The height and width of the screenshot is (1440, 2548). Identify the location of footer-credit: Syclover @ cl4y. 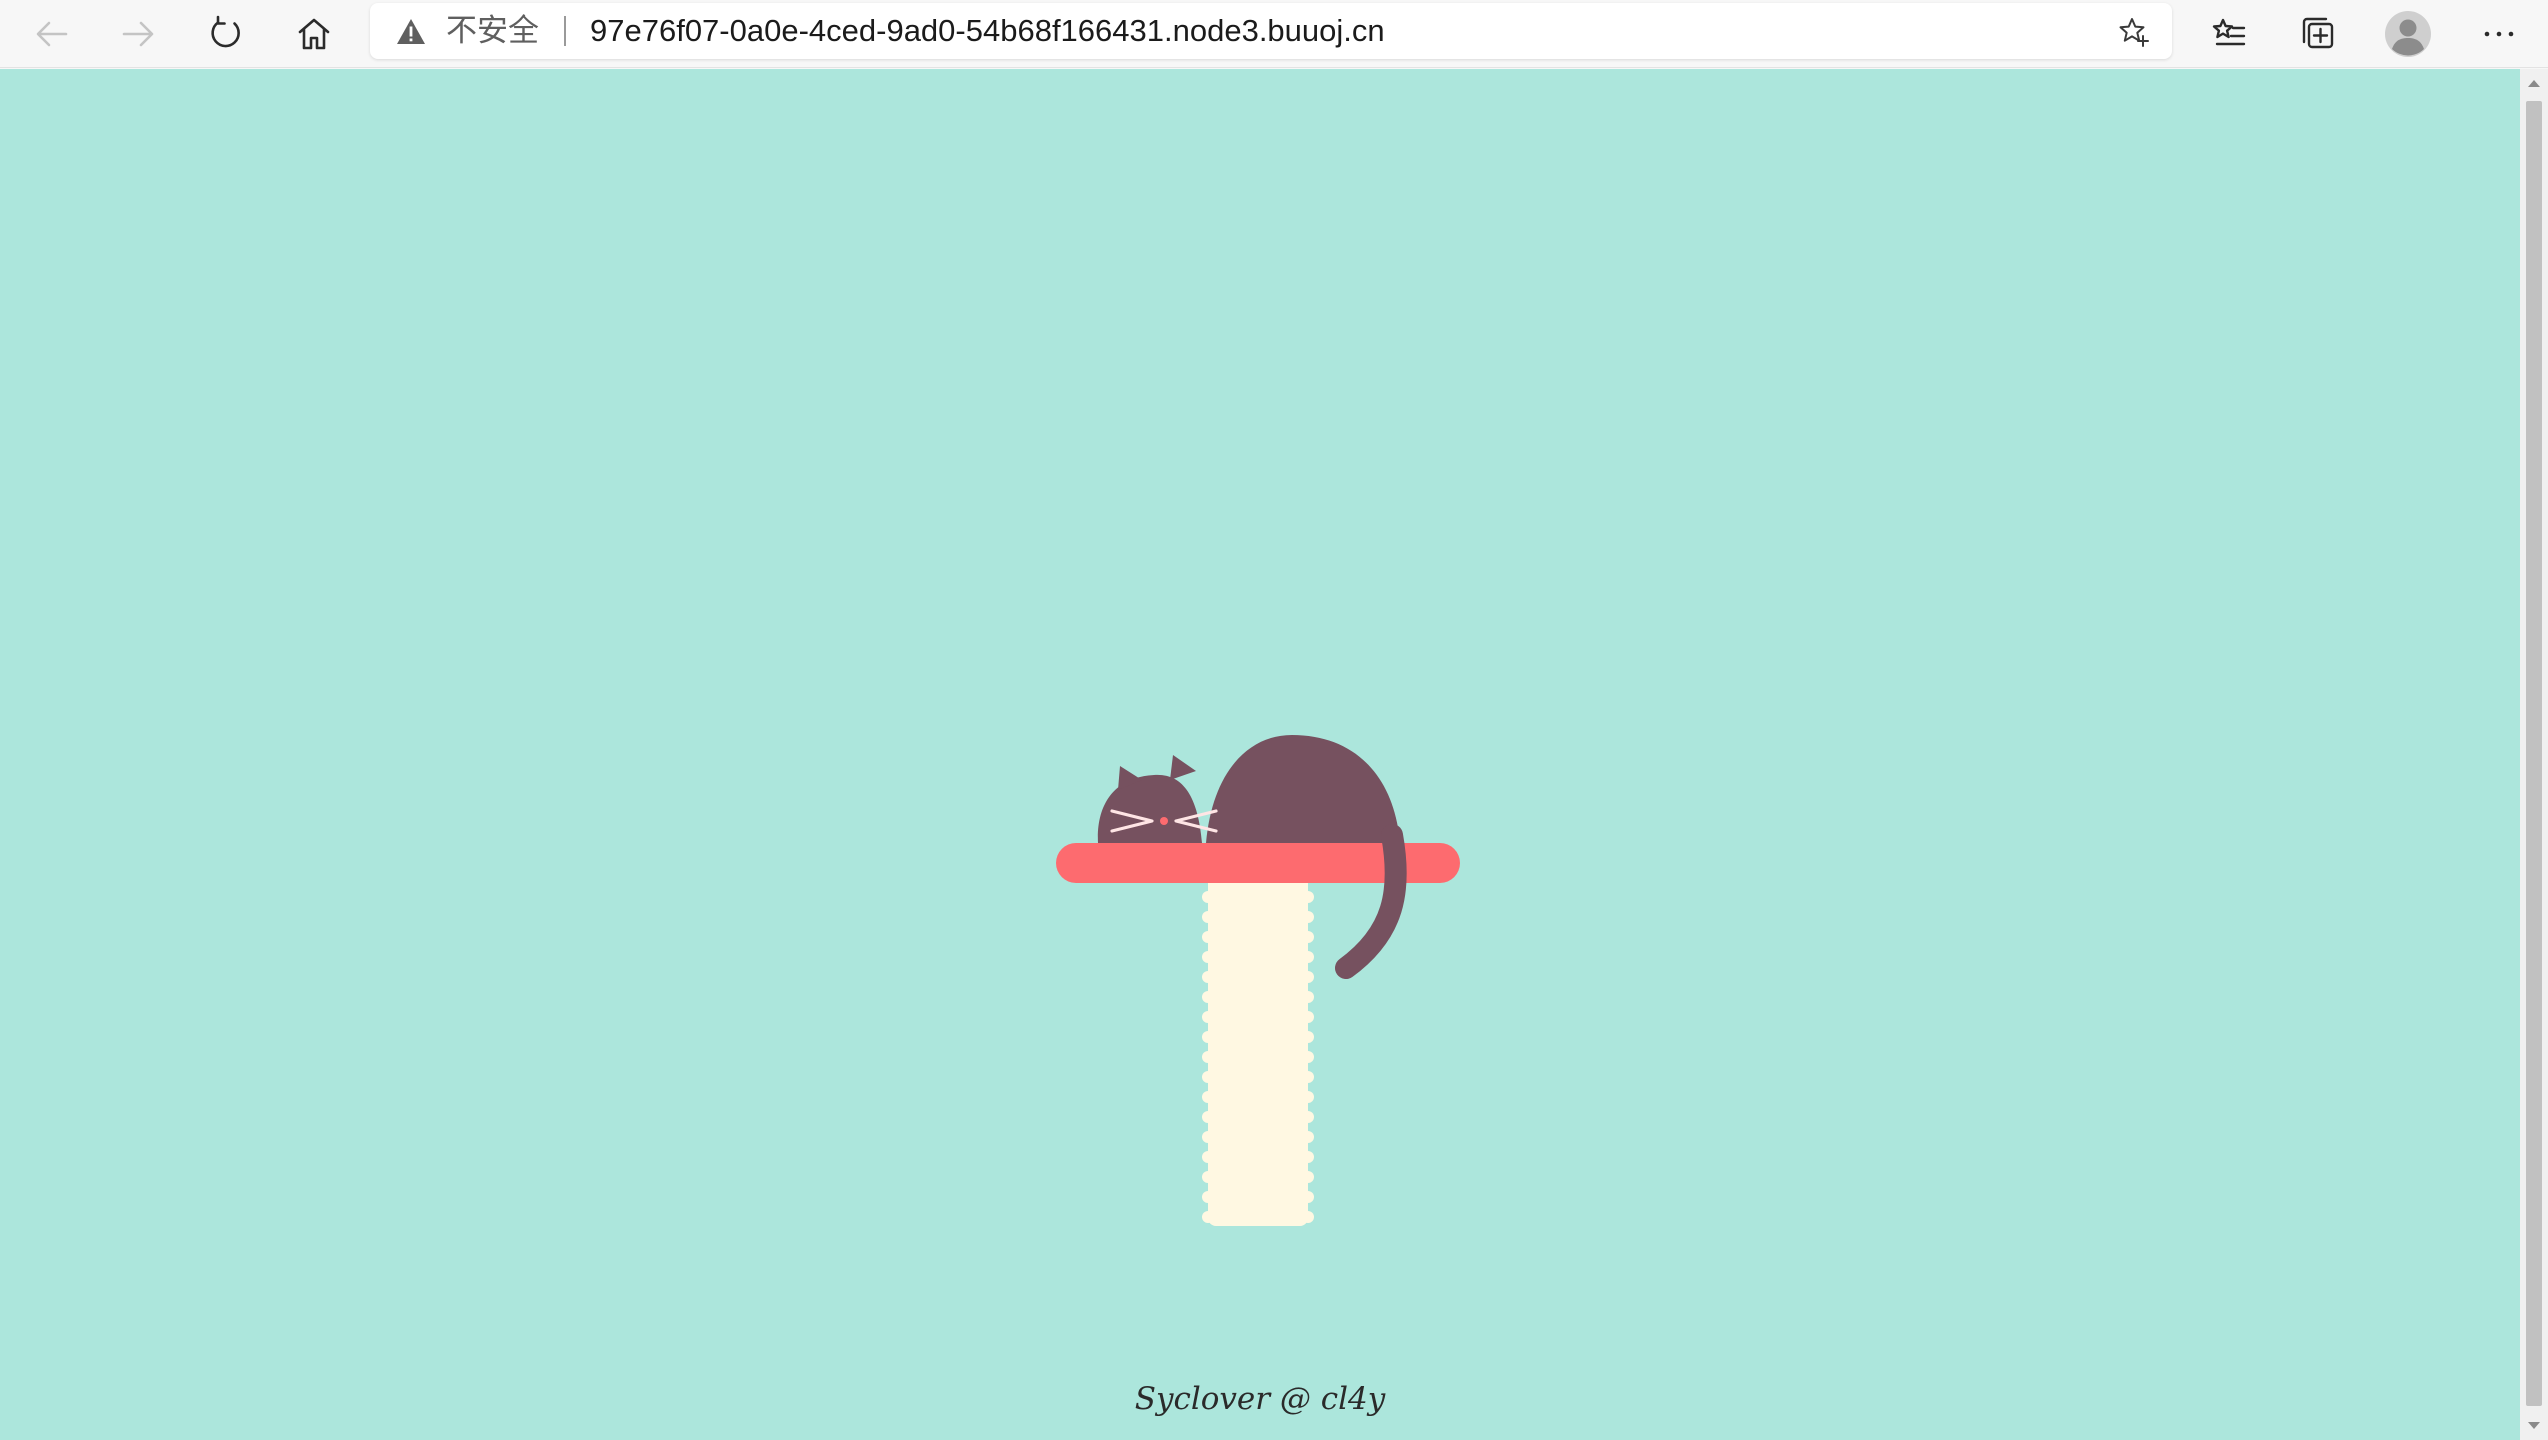
(1260, 1399).